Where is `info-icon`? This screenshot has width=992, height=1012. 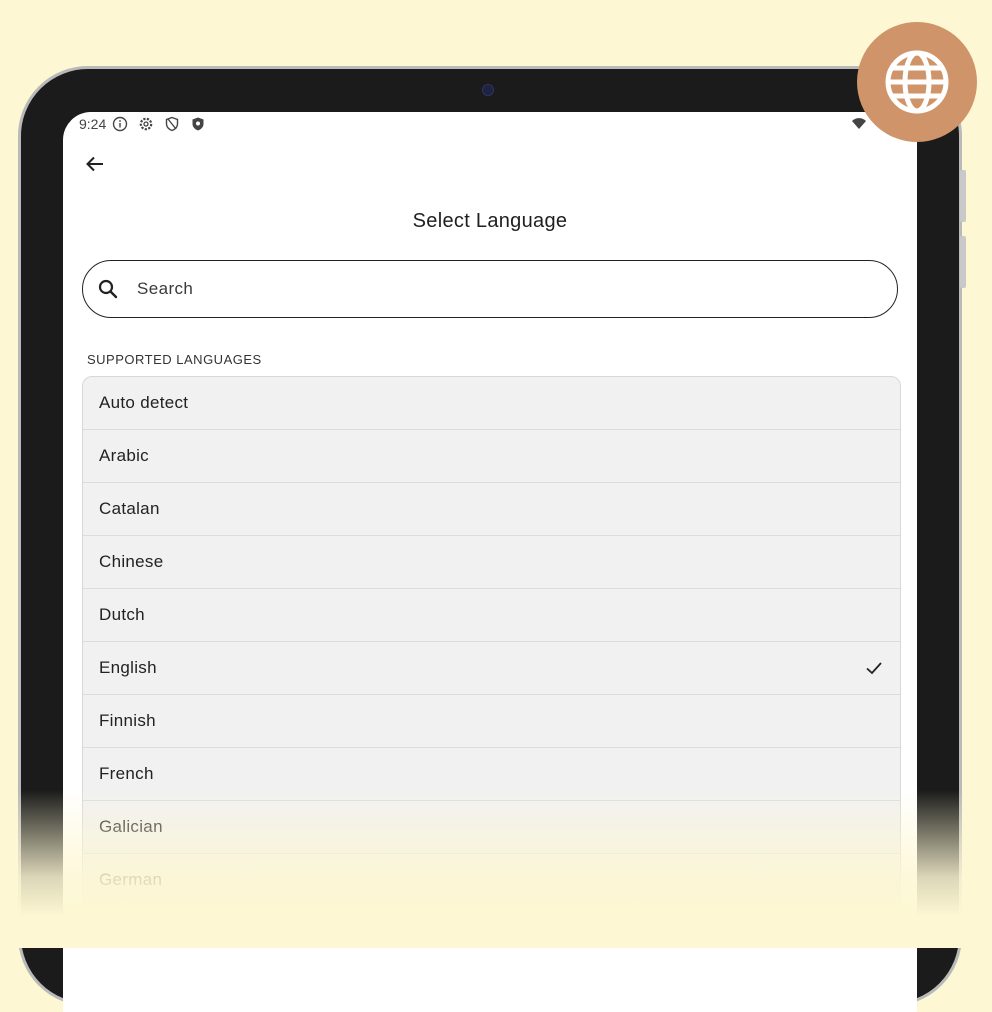
info-icon is located at coordinates (120, 124).